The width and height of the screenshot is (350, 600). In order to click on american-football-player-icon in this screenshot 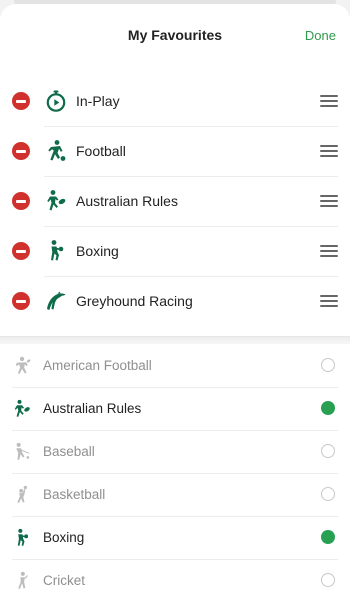, I will do `click(23, 365)`.